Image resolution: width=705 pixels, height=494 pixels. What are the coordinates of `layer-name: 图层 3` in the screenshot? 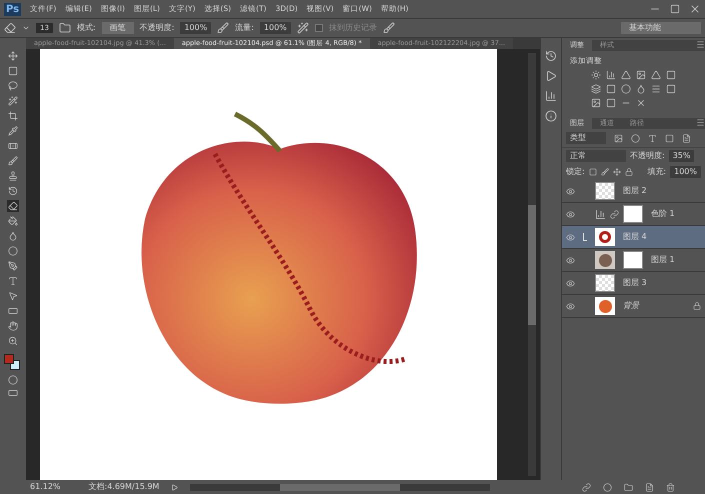 It's located at (635, 283).